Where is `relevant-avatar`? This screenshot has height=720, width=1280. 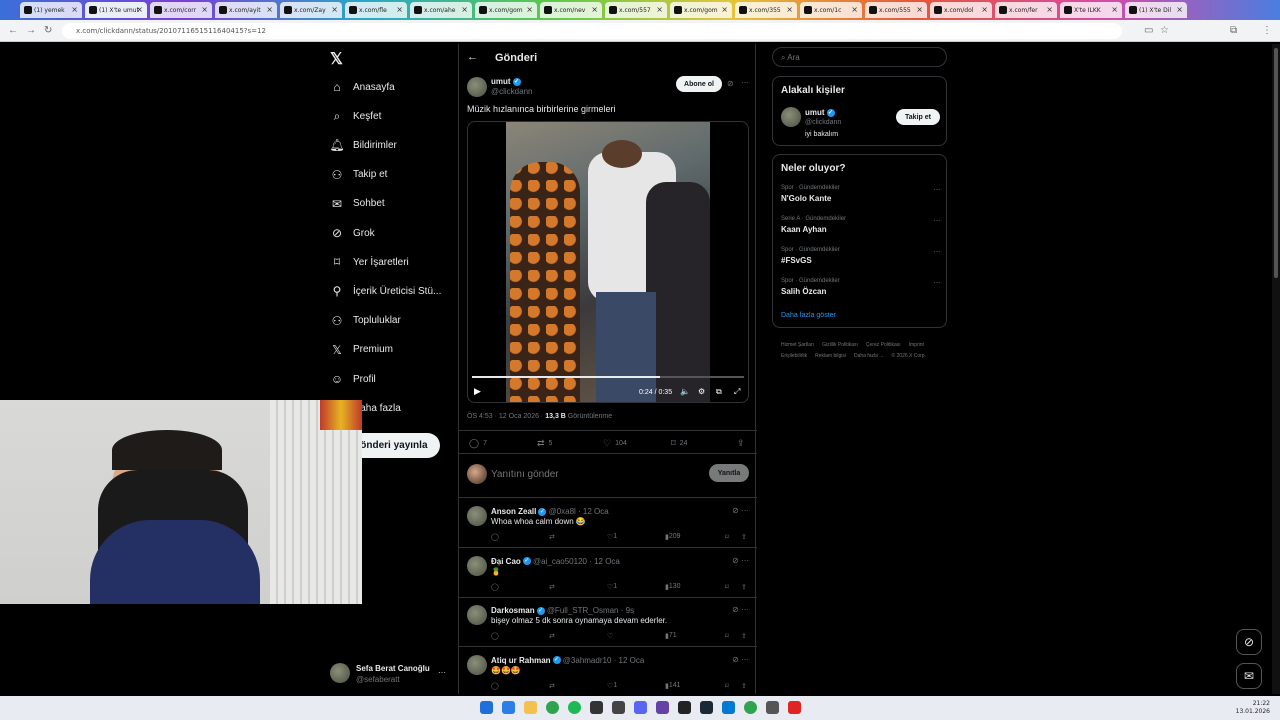 relevant-avatar is located at coordinates (791, 117).